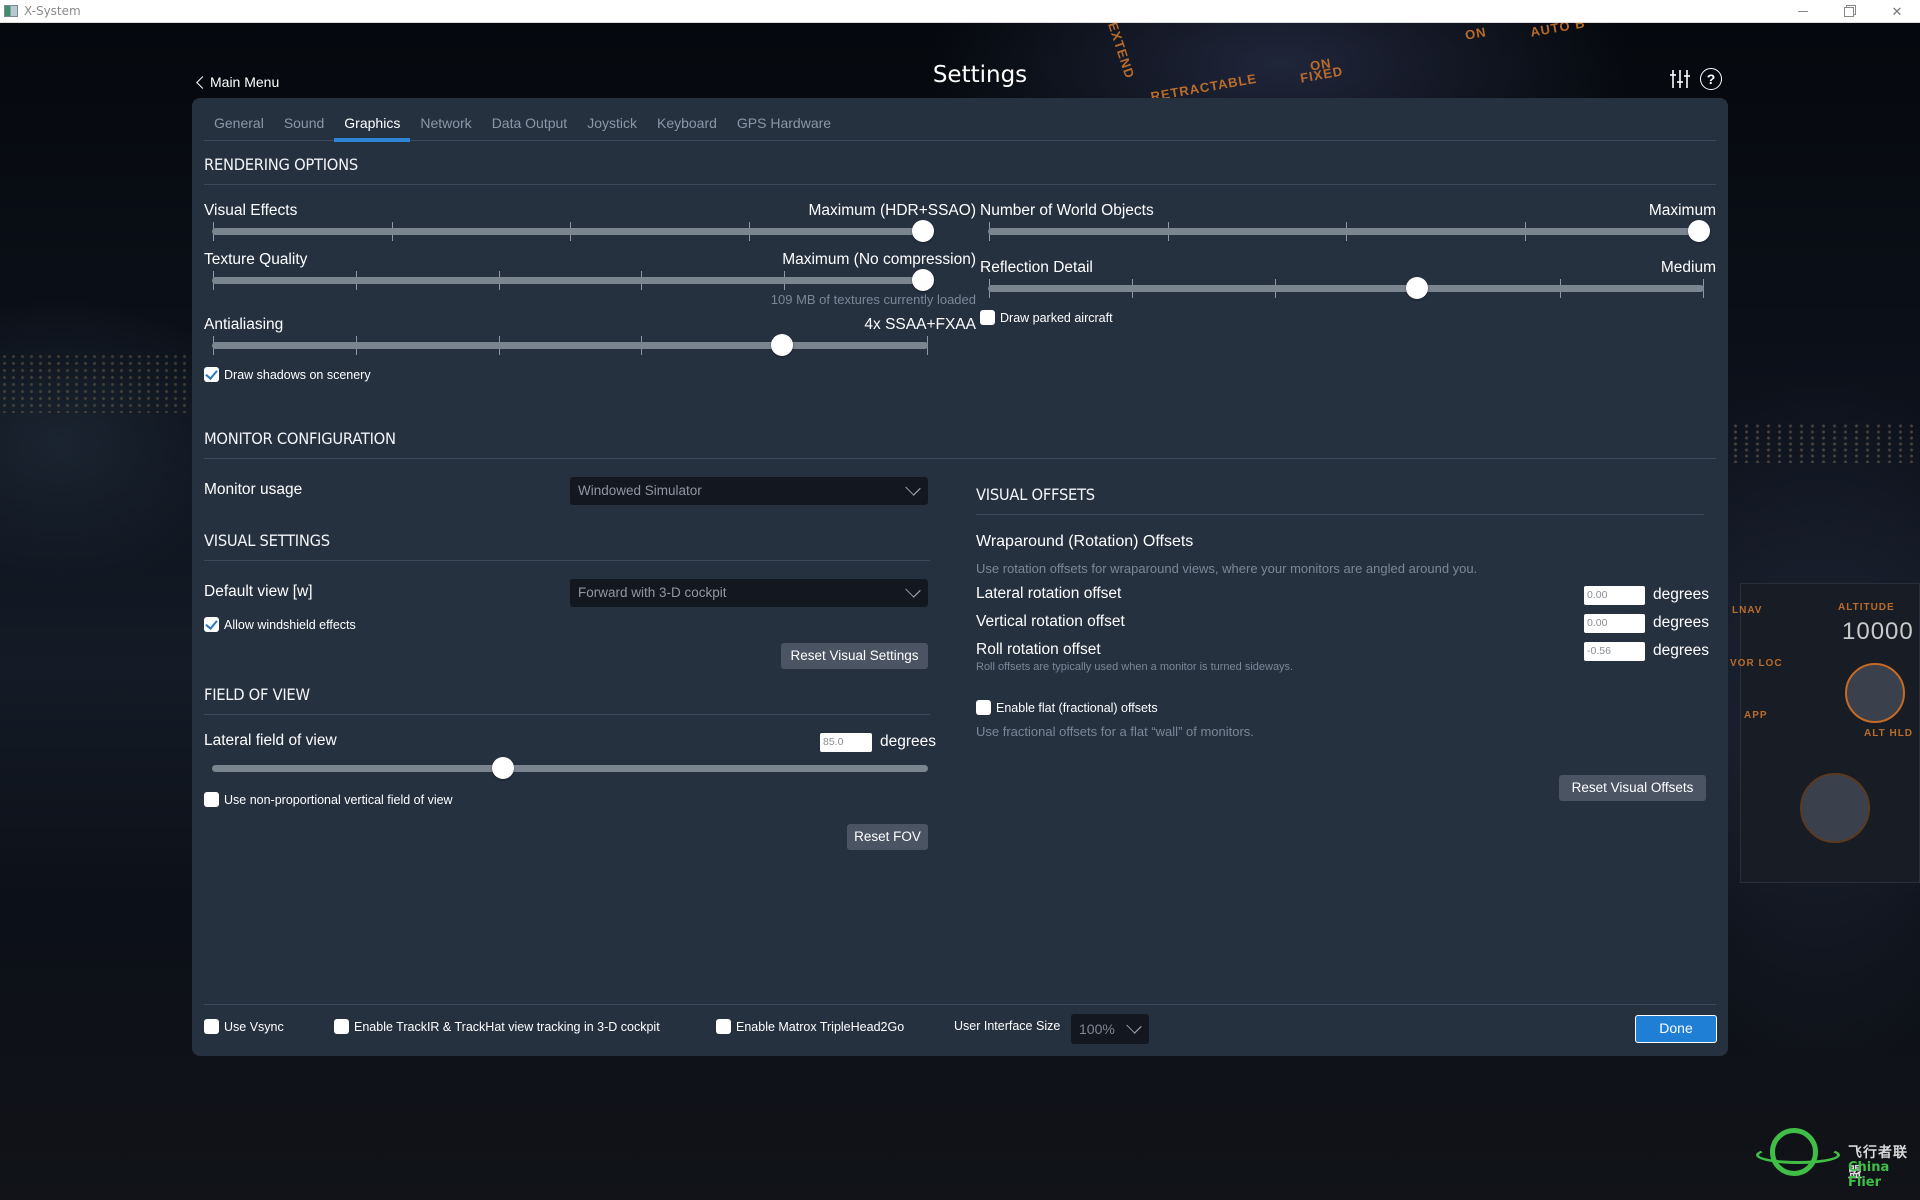  Describe the element at coordinates (290, 624) in the screenshot. I see `checkbox-label: Allow windshield effects` at that location.